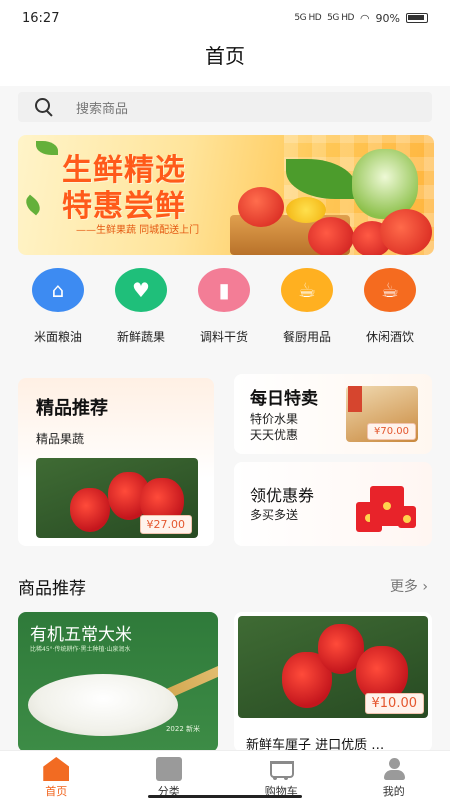 The height and width of the screenshot is (800, 450). I want to click on search-bar: 搜索商品, so click(225, 107).